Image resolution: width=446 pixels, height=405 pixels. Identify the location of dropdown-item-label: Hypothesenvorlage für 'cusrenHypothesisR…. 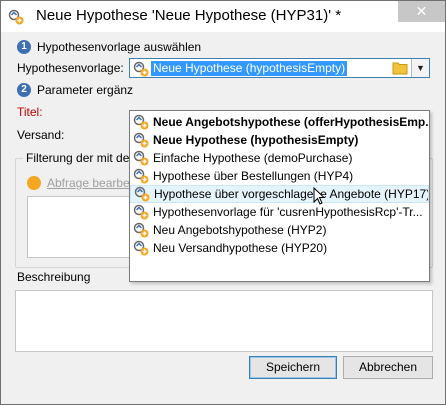
(288, 212).